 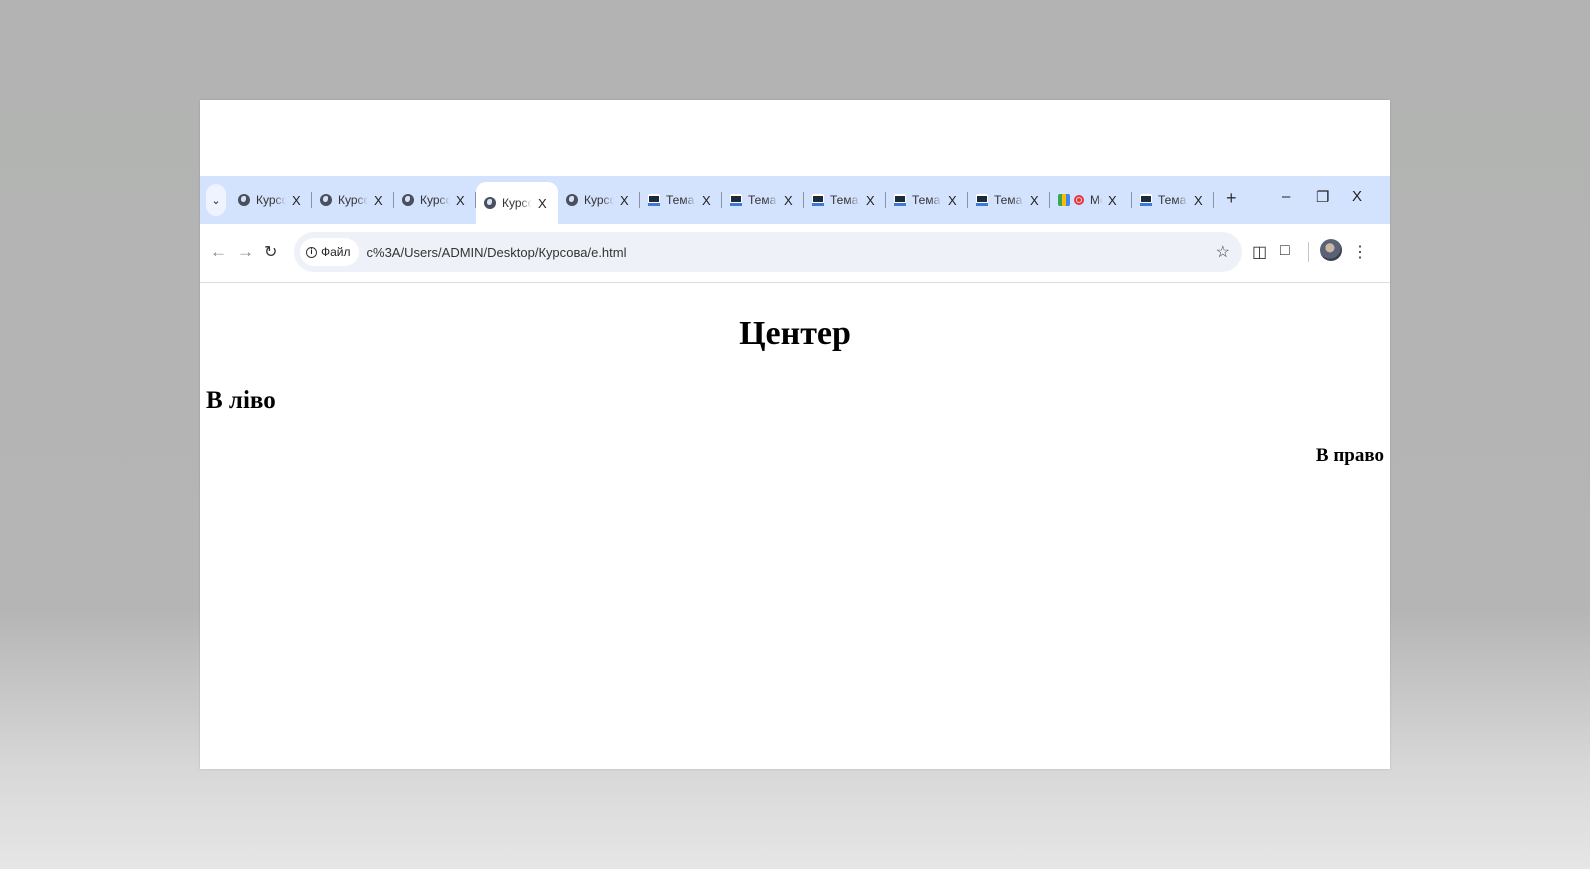 I want to click on browser-tab: Тема 2 X, so click(x=681, y=200).